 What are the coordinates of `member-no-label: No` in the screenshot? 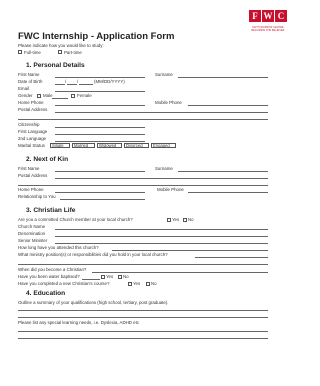 It's located at (191, 219).